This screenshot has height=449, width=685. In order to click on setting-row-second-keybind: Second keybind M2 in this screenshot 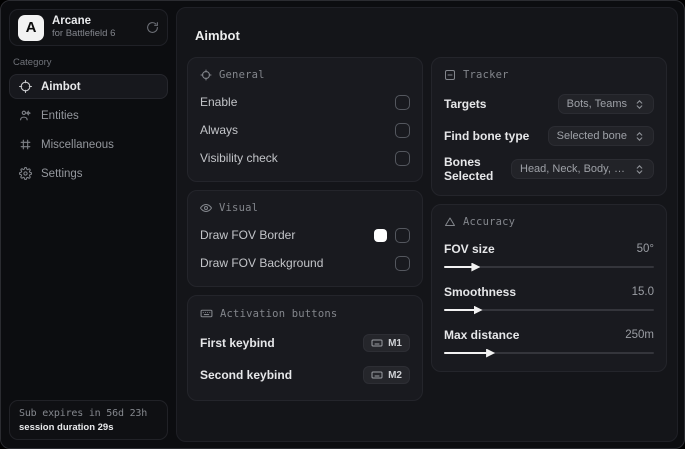, I will do `click(305, 375)`.